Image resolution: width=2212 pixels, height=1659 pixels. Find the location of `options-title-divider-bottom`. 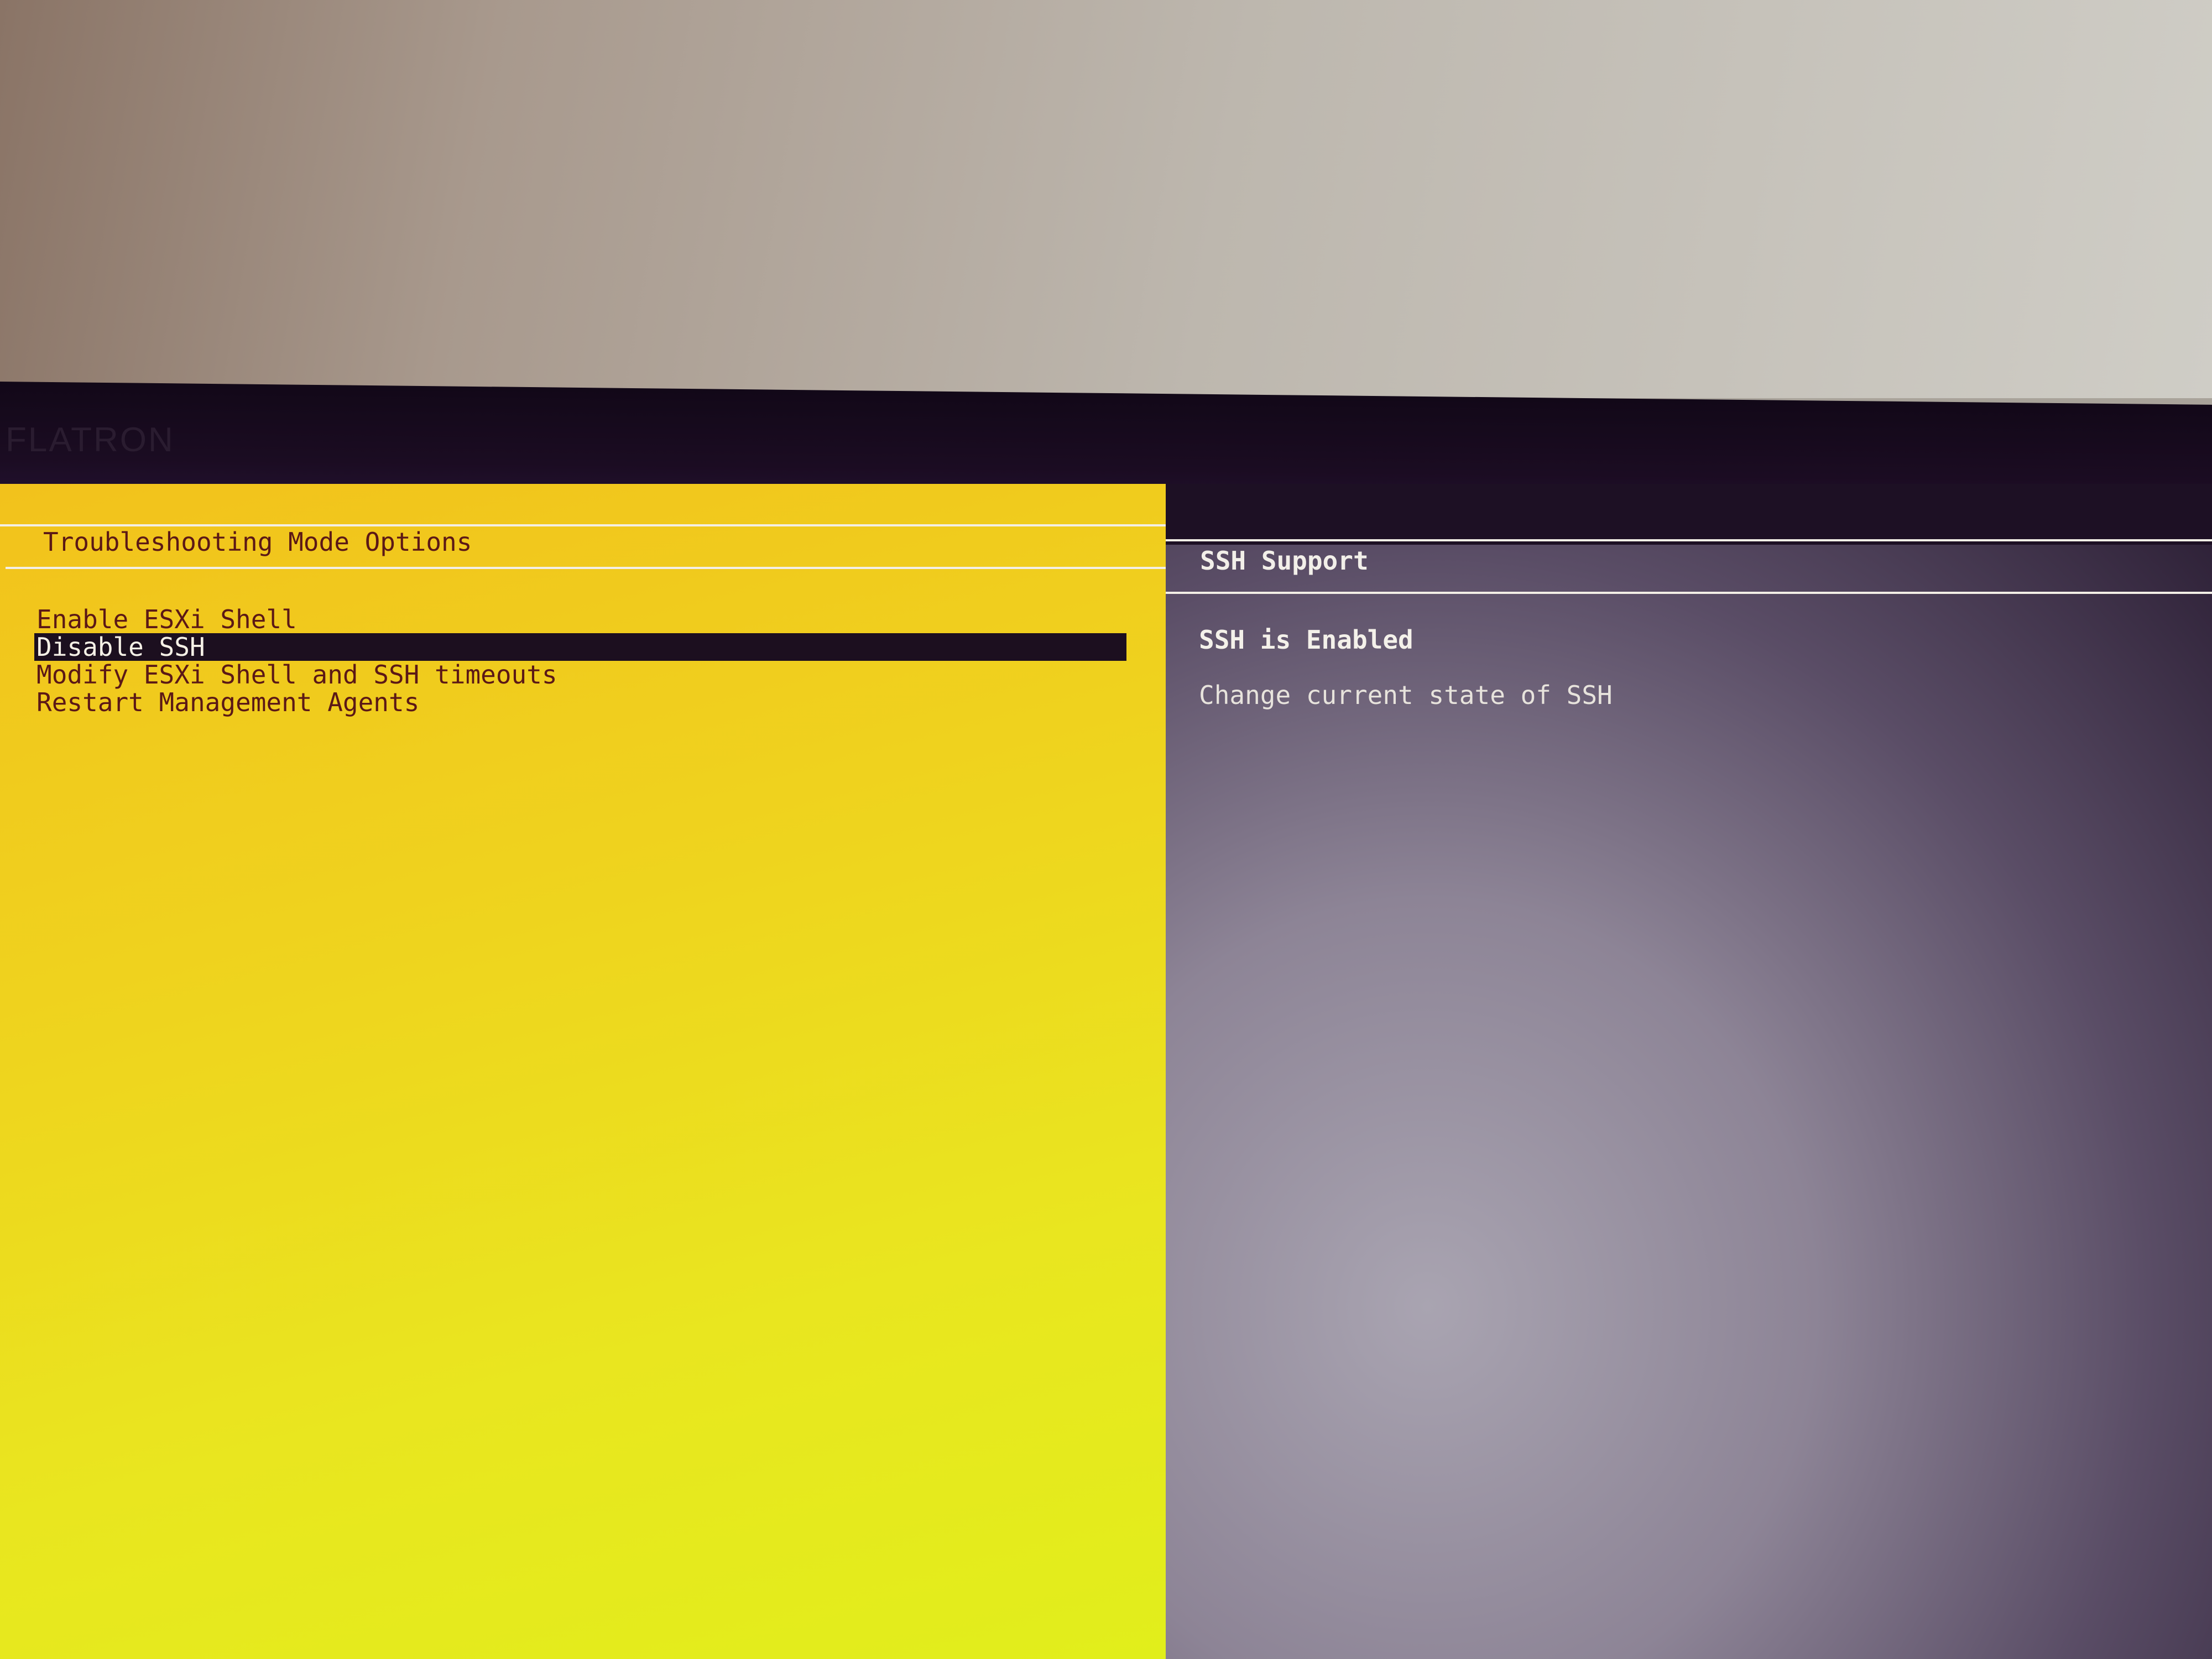

options-title-divider-bottom is located at coordinates (586, 568).